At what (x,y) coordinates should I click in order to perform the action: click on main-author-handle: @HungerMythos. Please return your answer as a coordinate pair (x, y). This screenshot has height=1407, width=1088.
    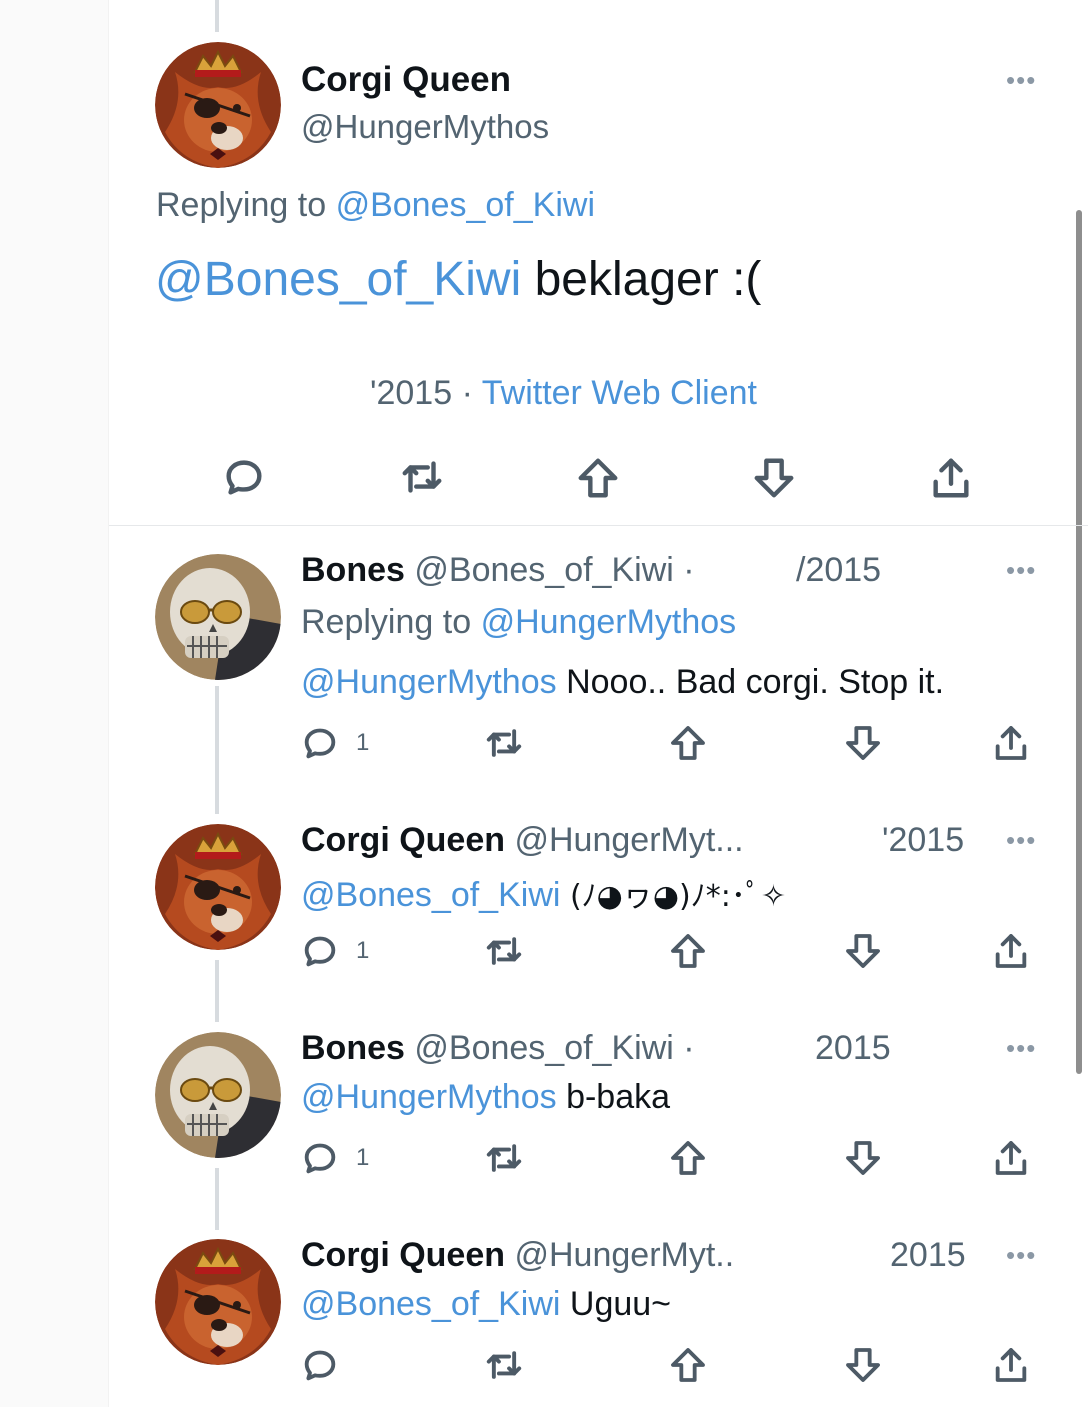
    Looking at the image, I should click on (425, 127).